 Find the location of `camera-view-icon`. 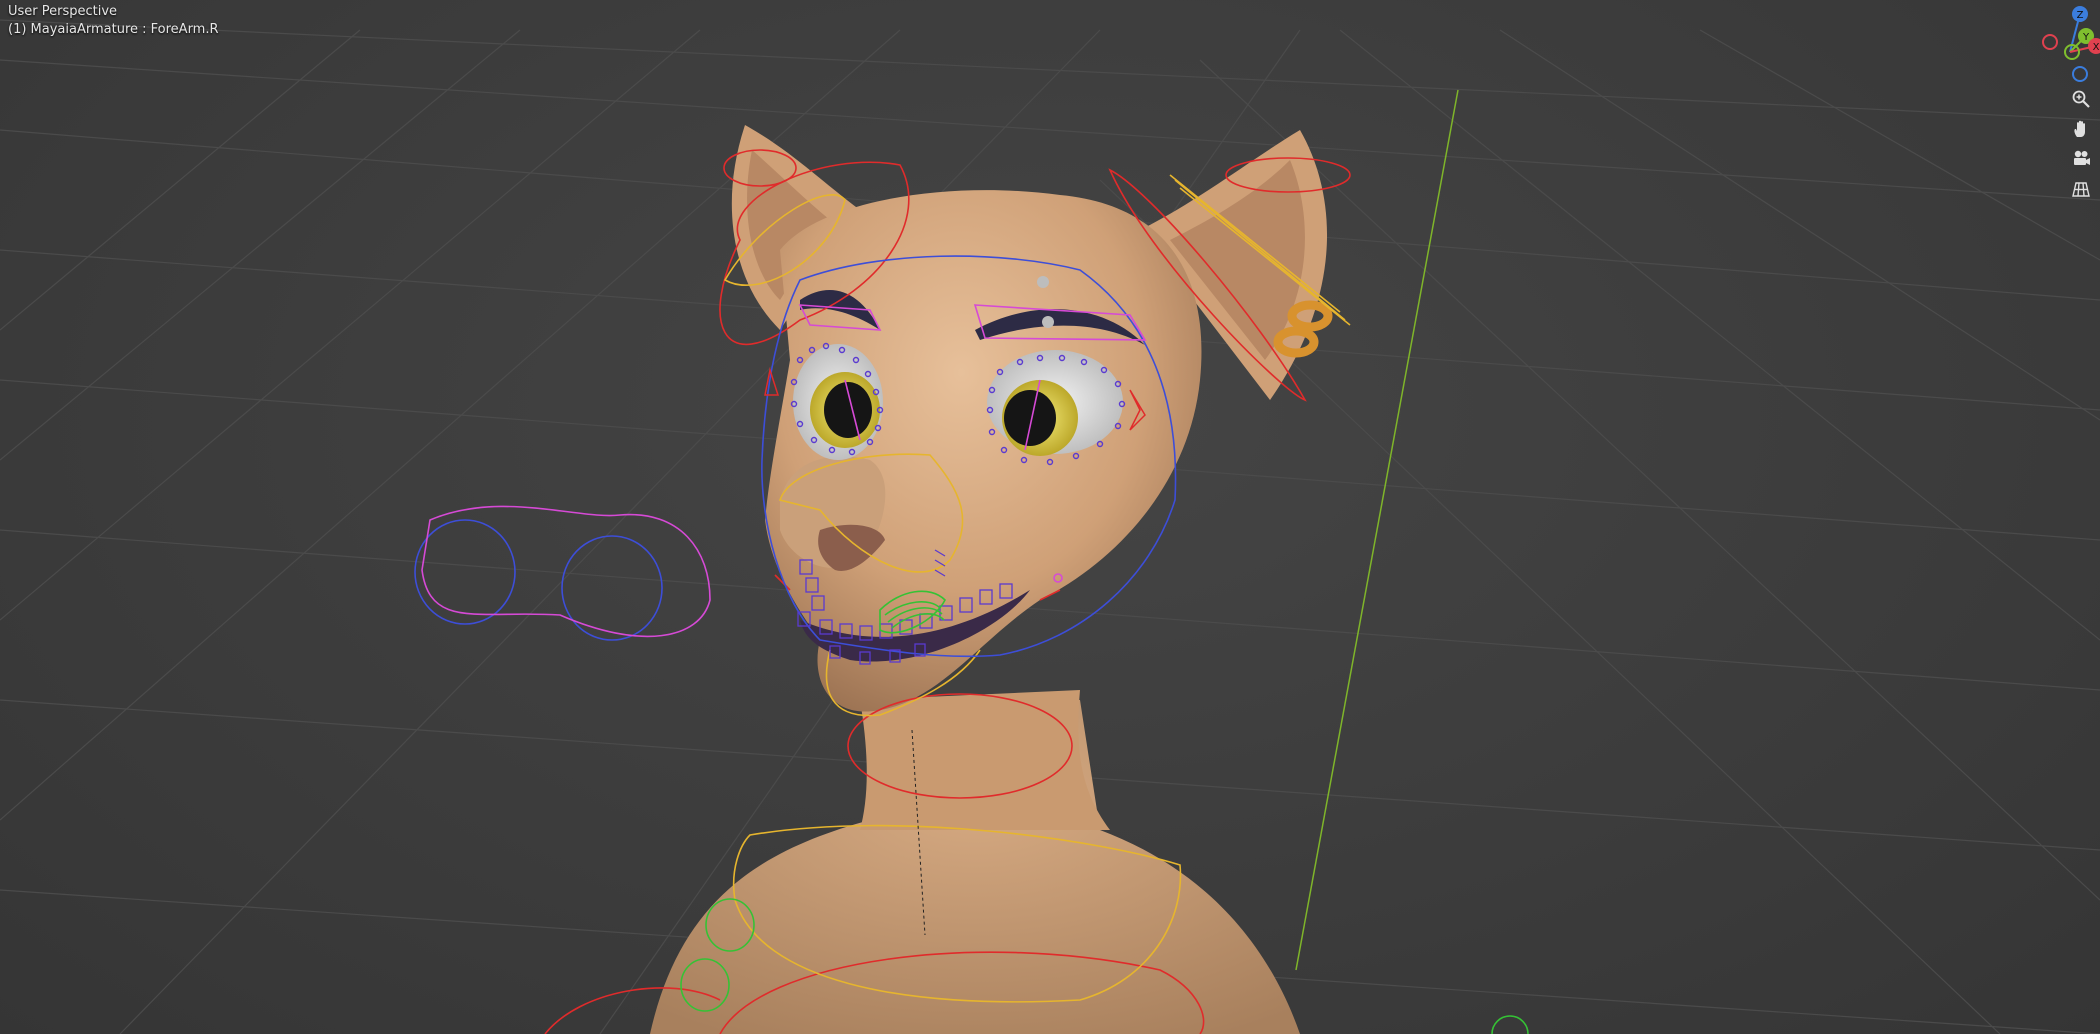

camera-view-icon is located at coordinates (2082, 157).